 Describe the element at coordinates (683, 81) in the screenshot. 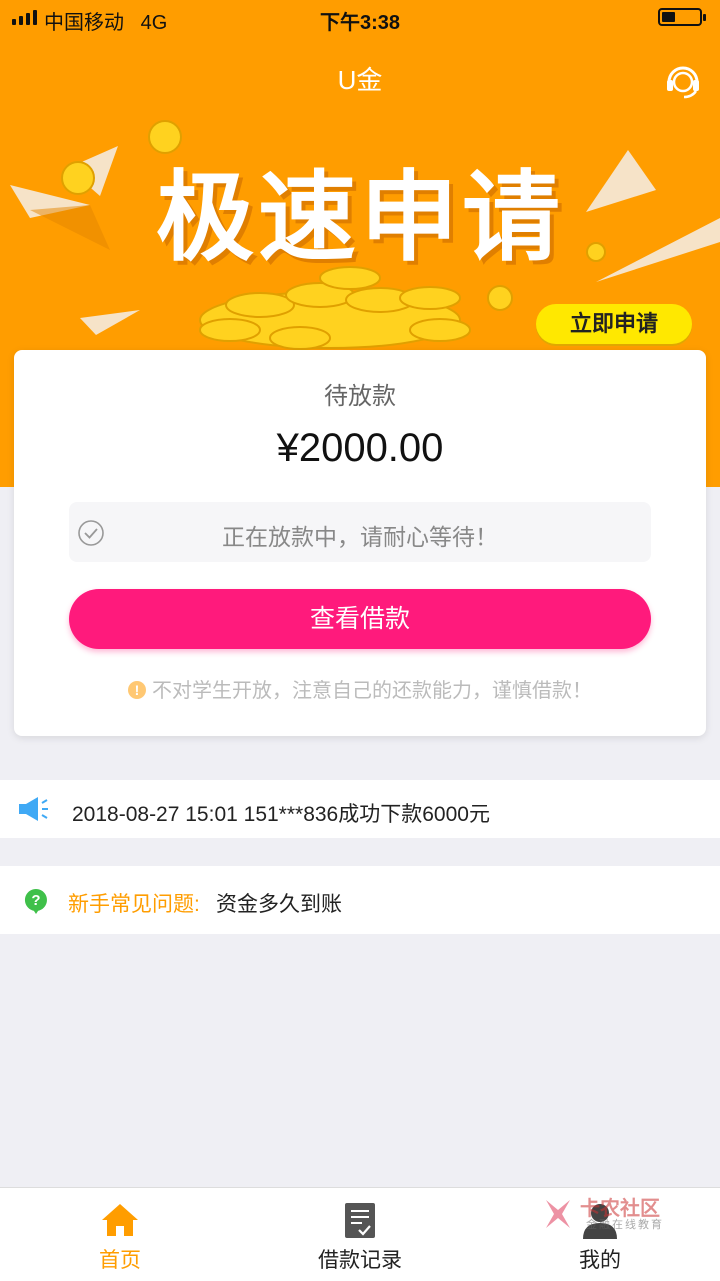

I see `headset-icon` at that location.